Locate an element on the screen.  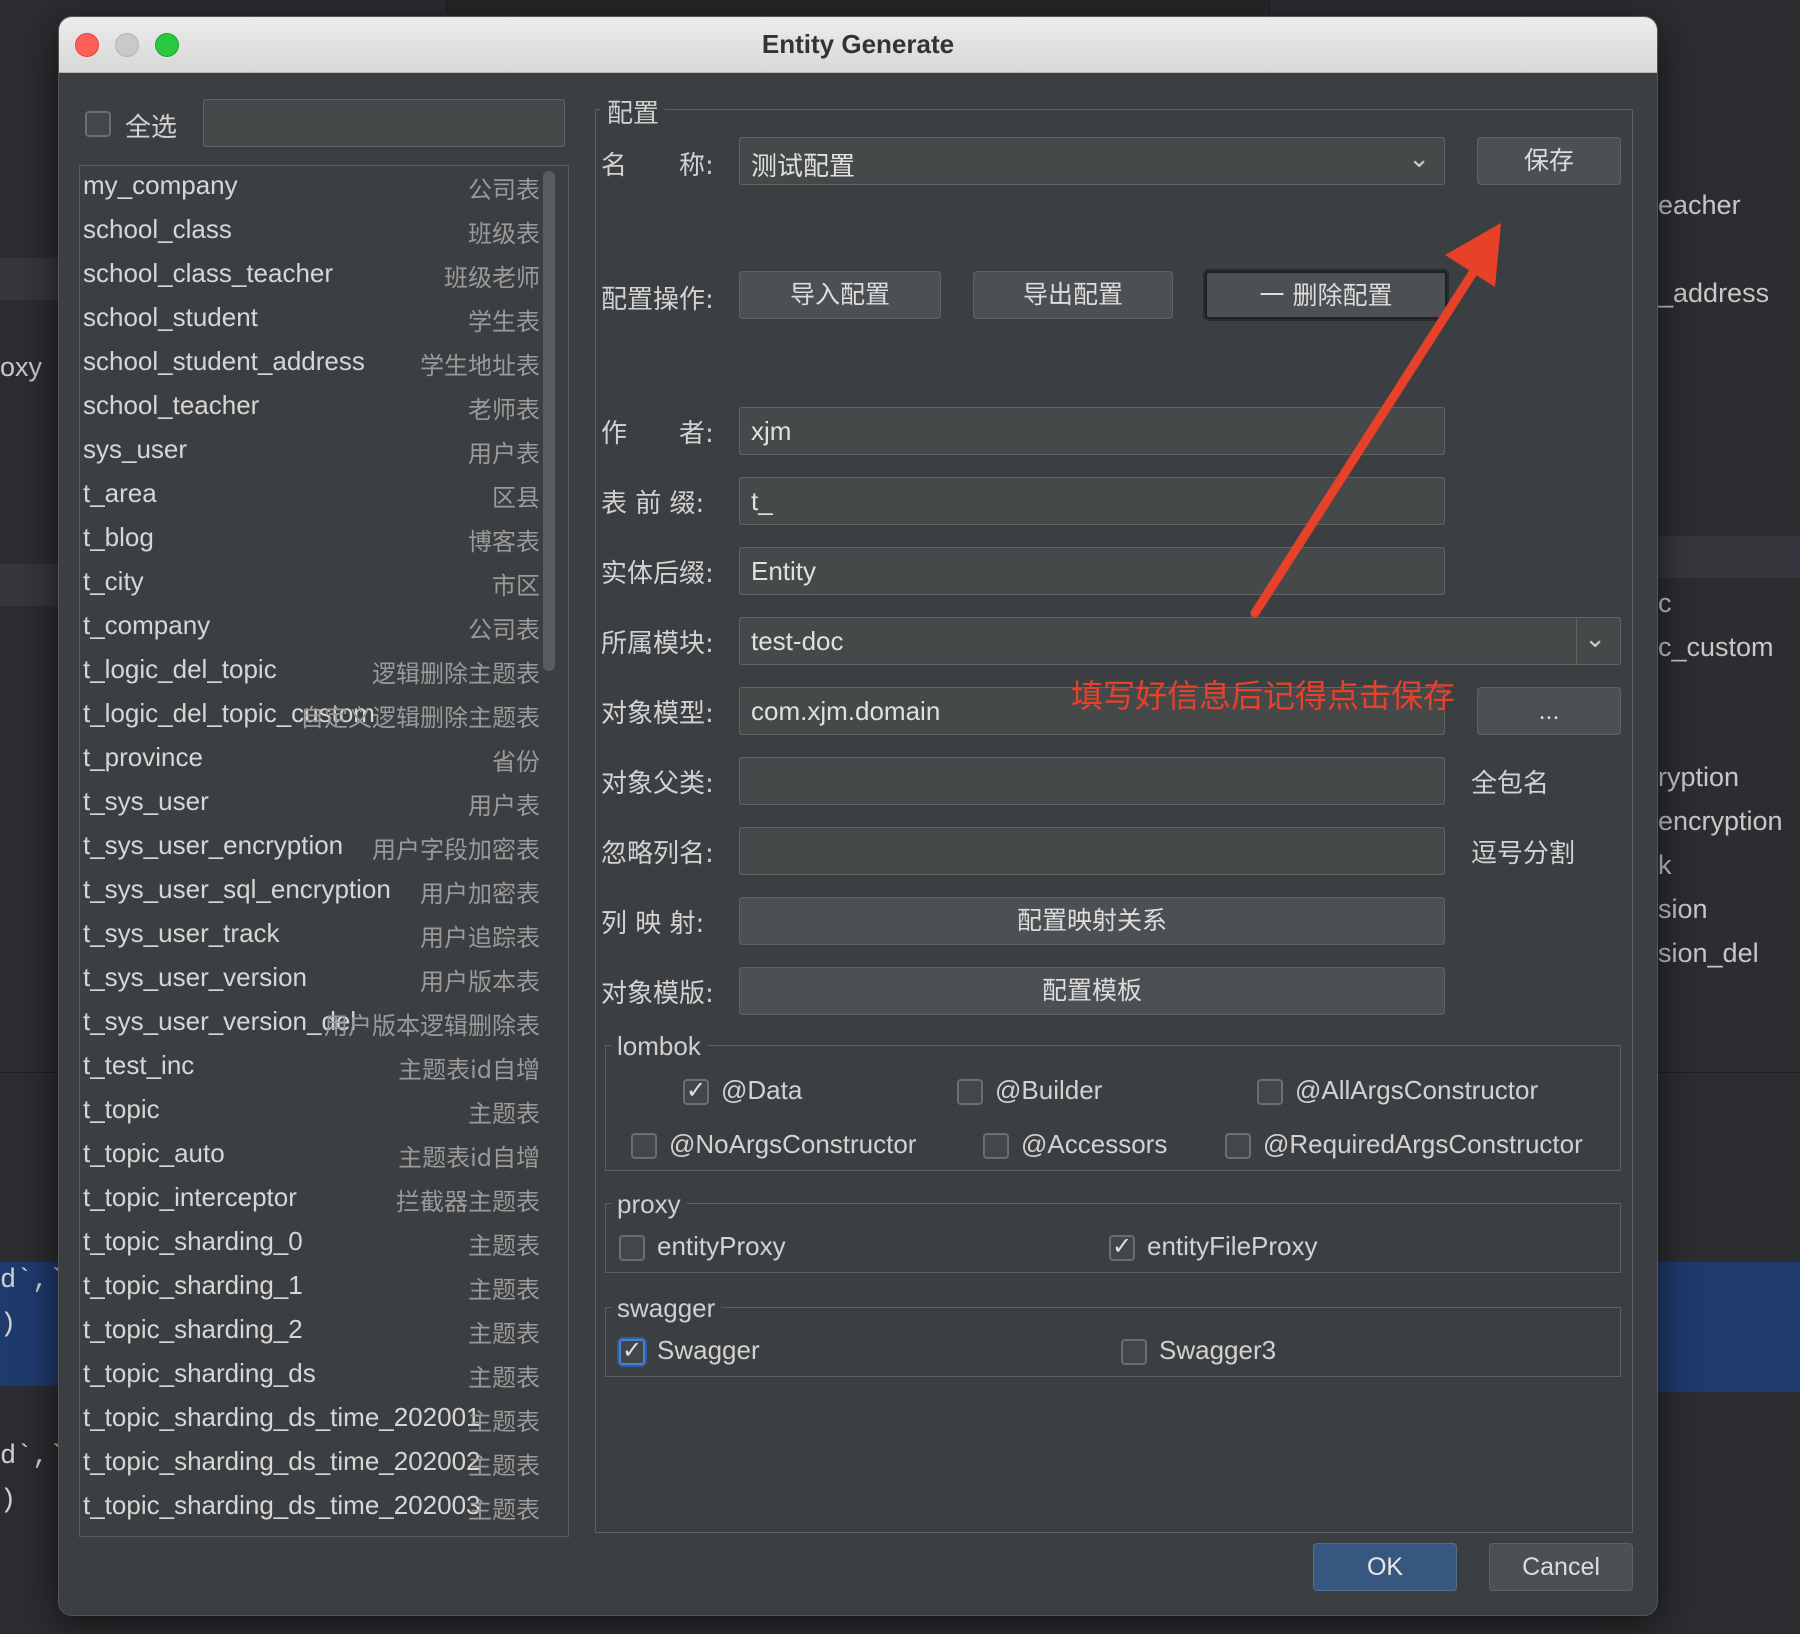
bg-right-item: k is located at coordinates (1665, 865).